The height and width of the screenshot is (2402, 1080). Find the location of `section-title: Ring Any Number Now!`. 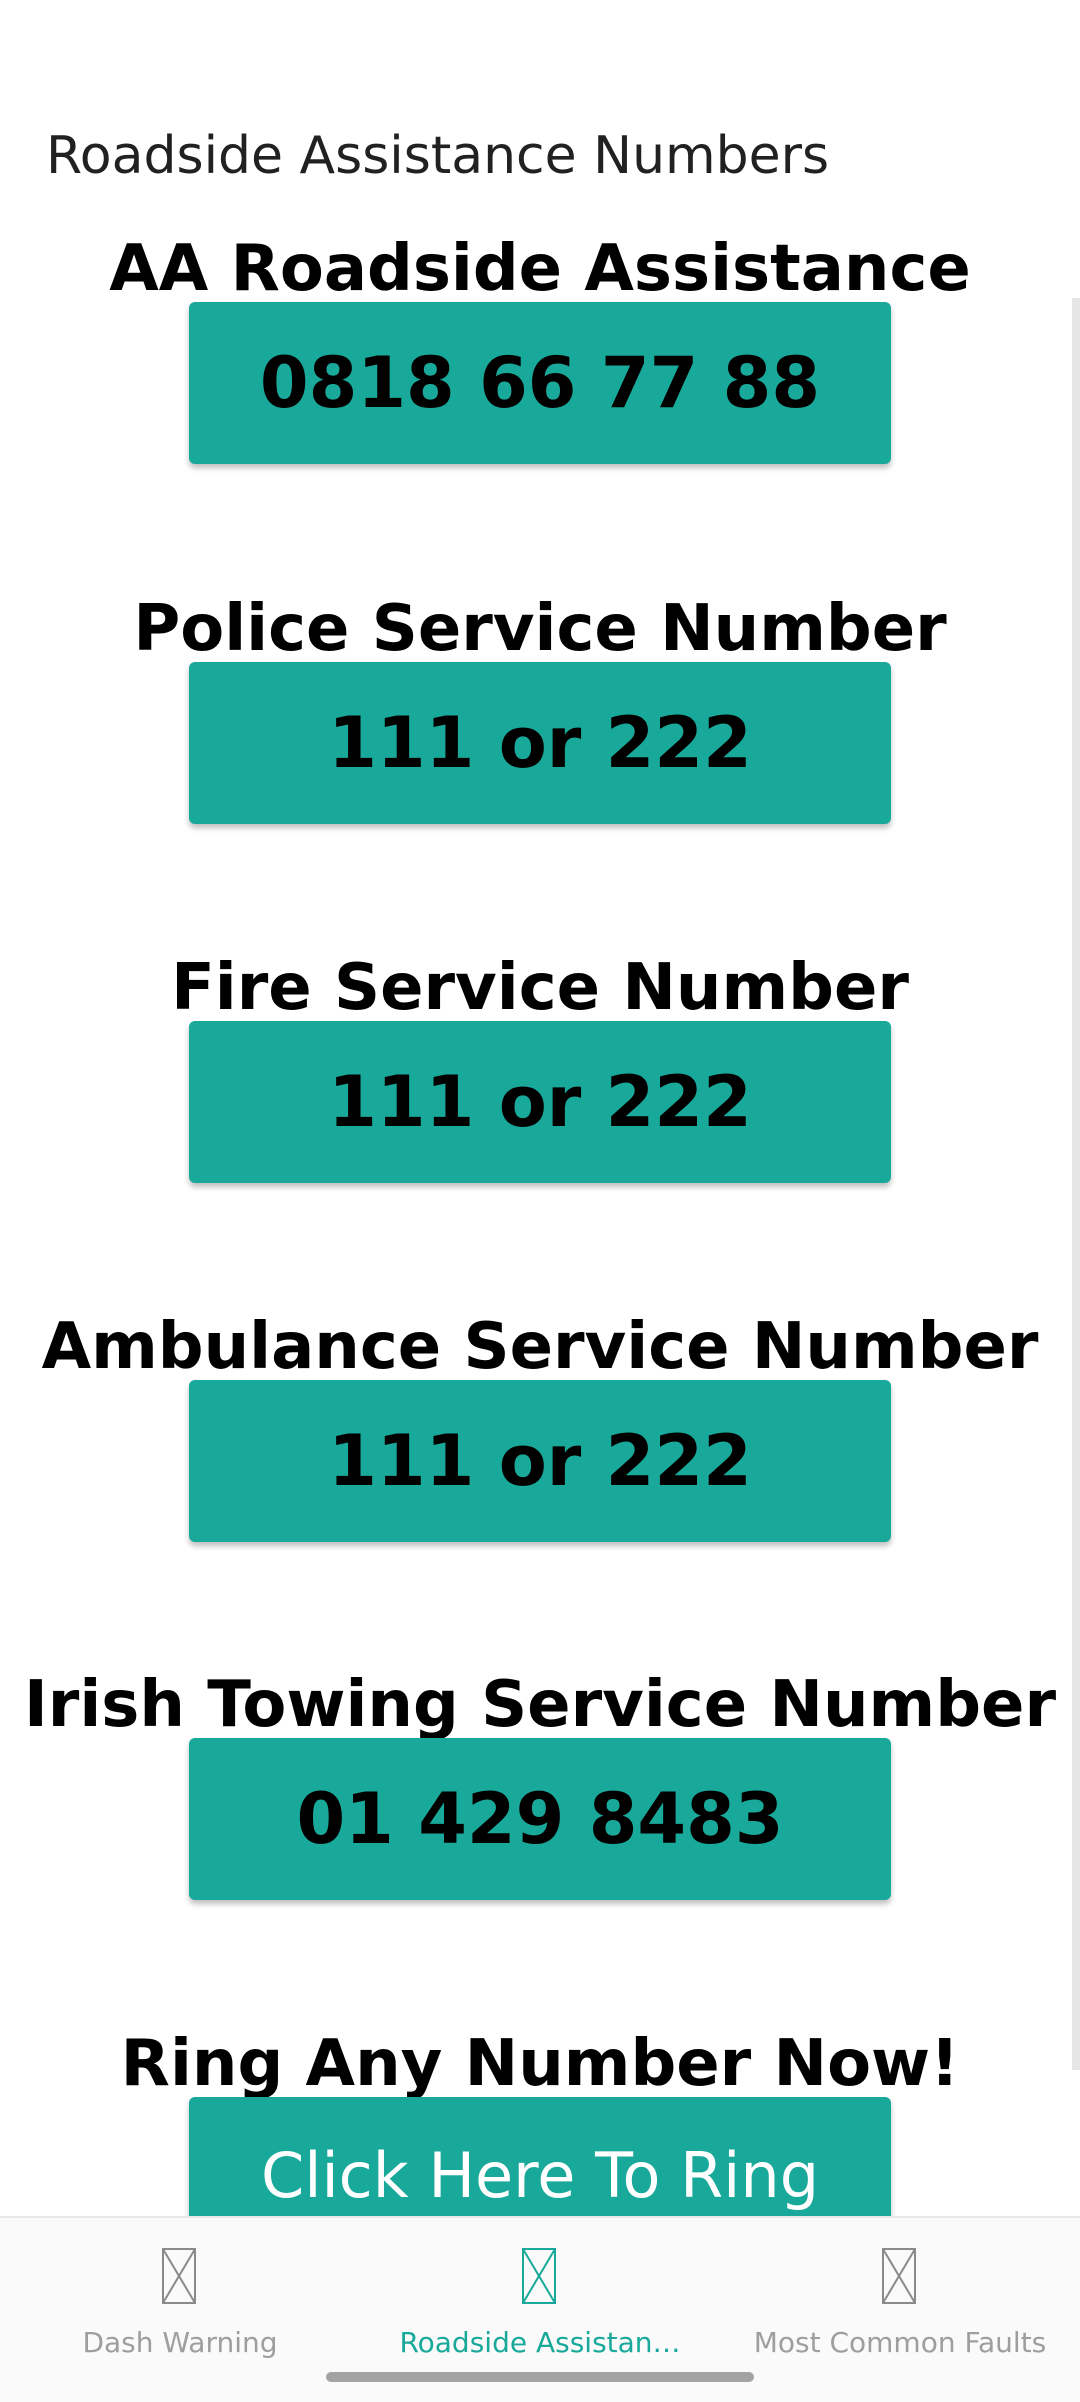

section-title: Ring Any Number Now! is located at coordinates (540, 2064).